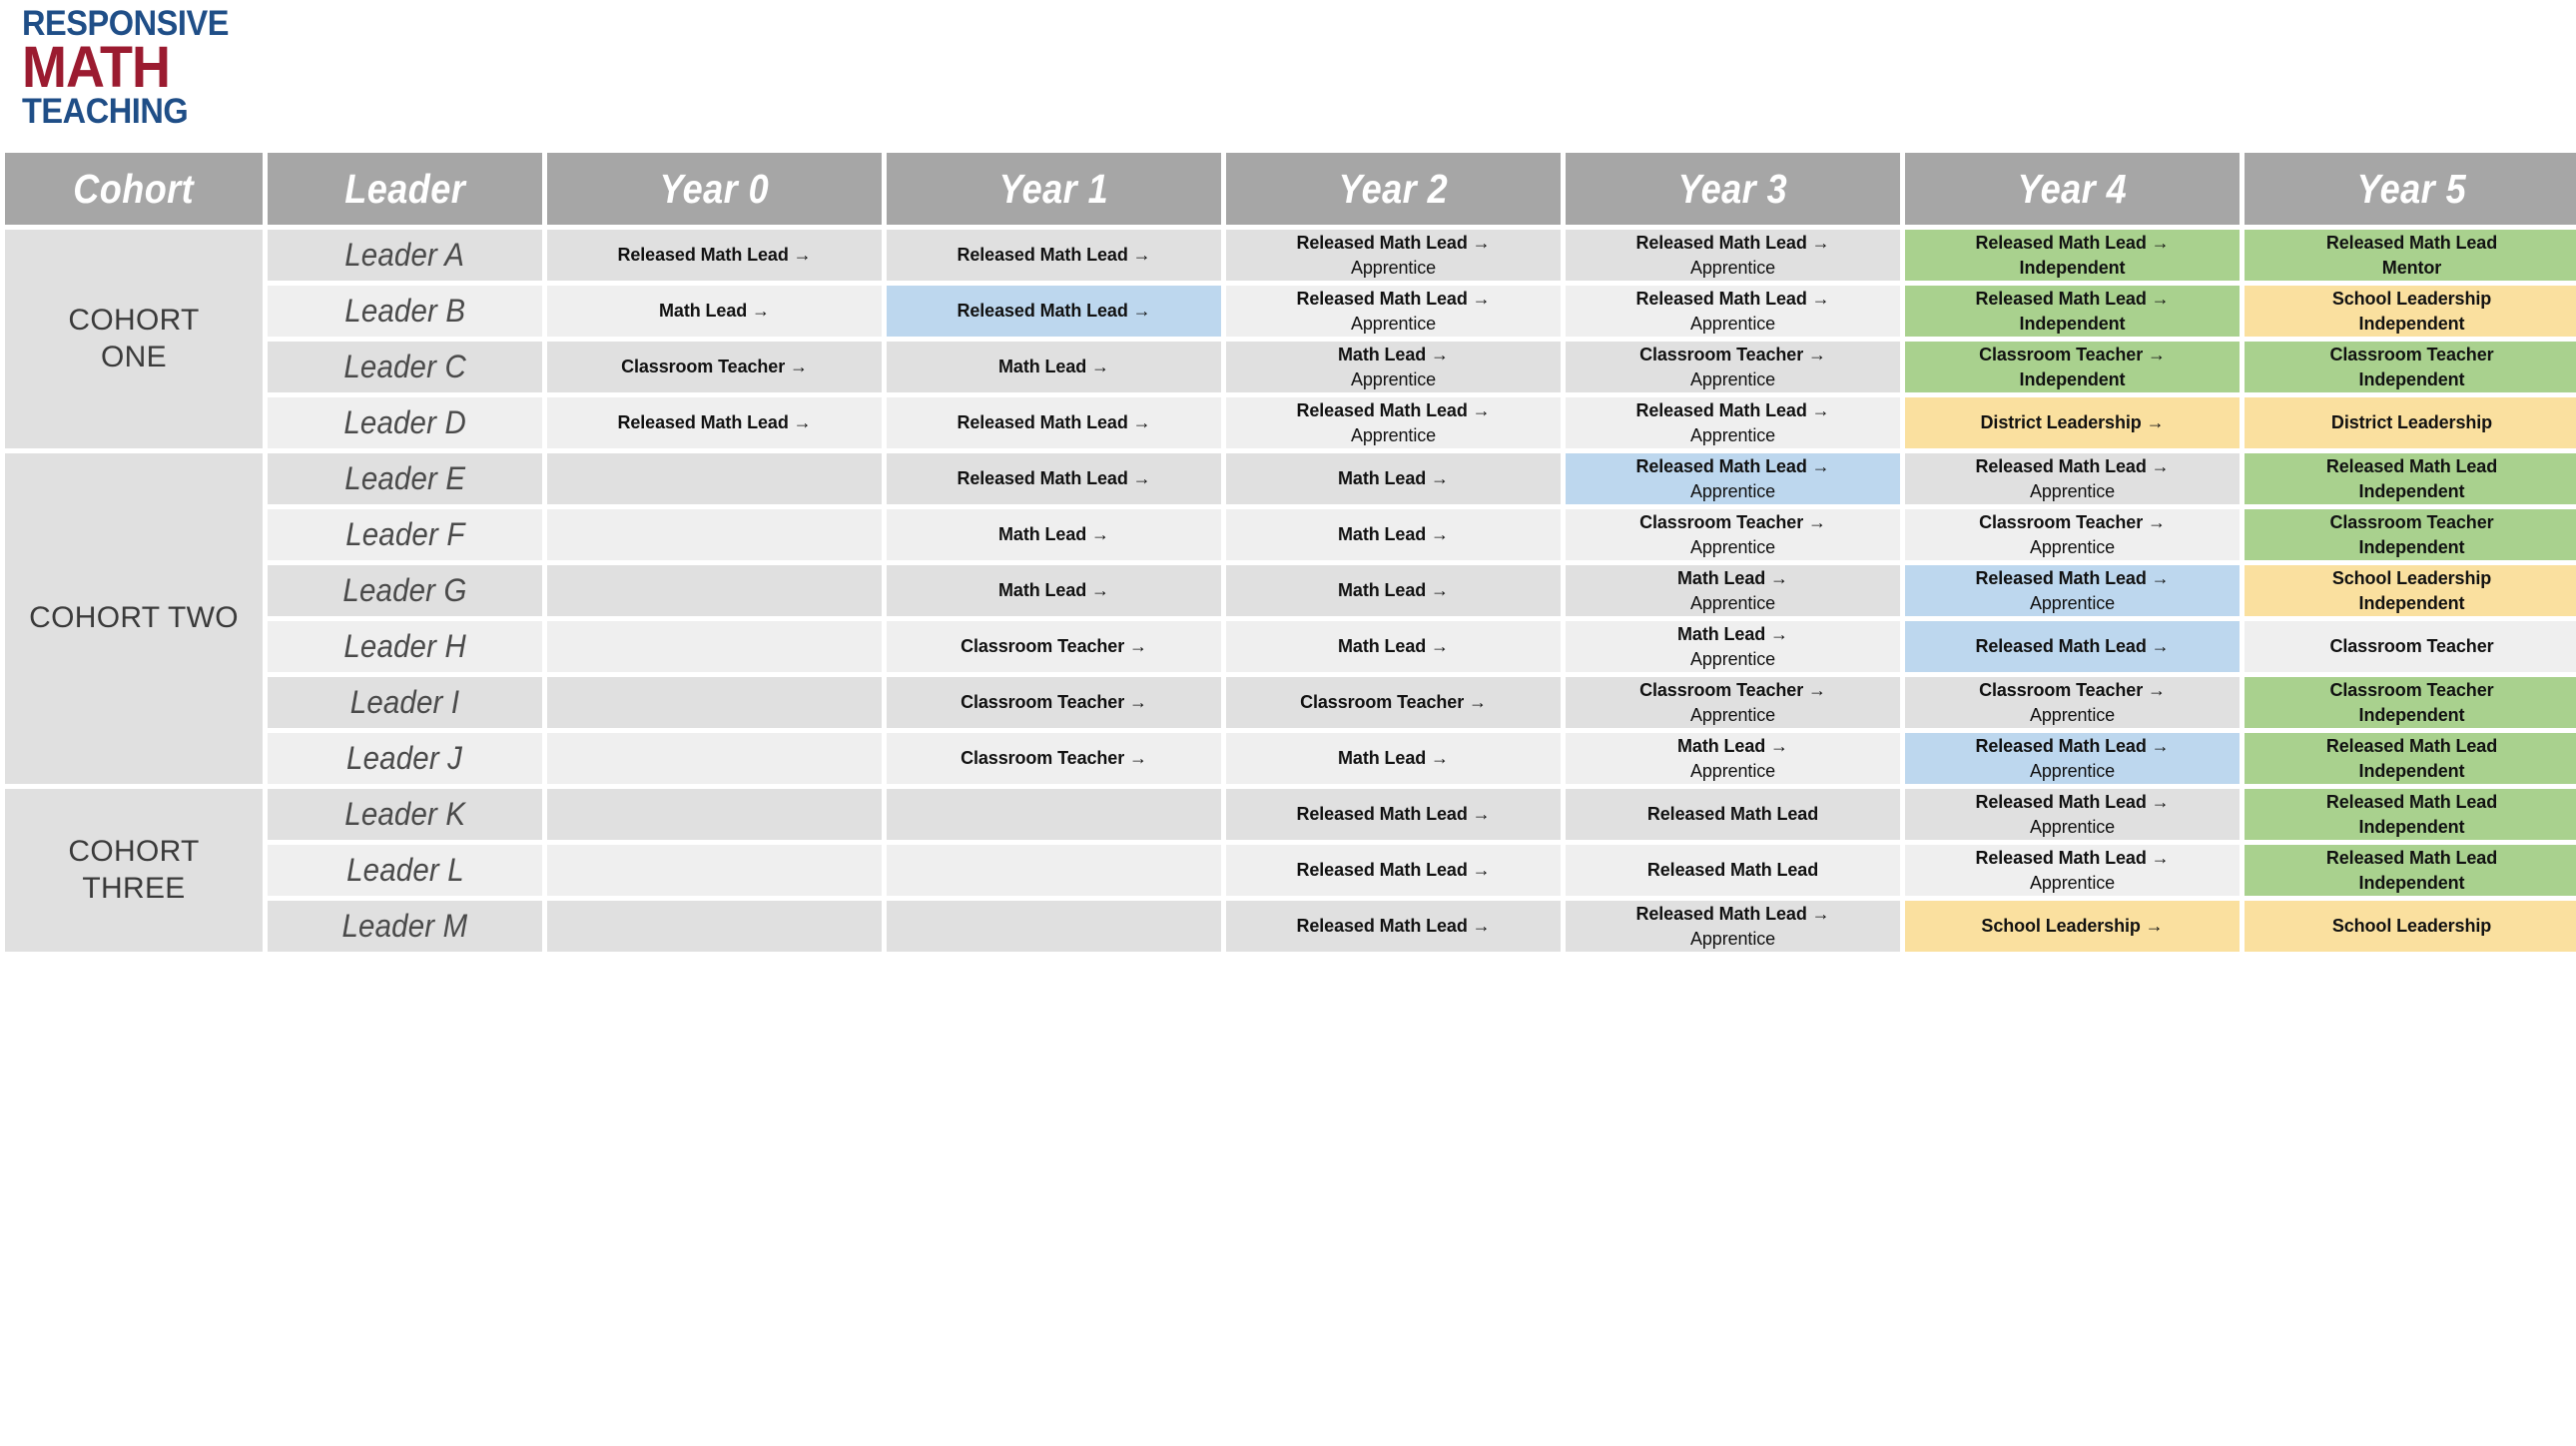  I want to click on pathway-cell: School Leadership Independent, so click(2410, 590).